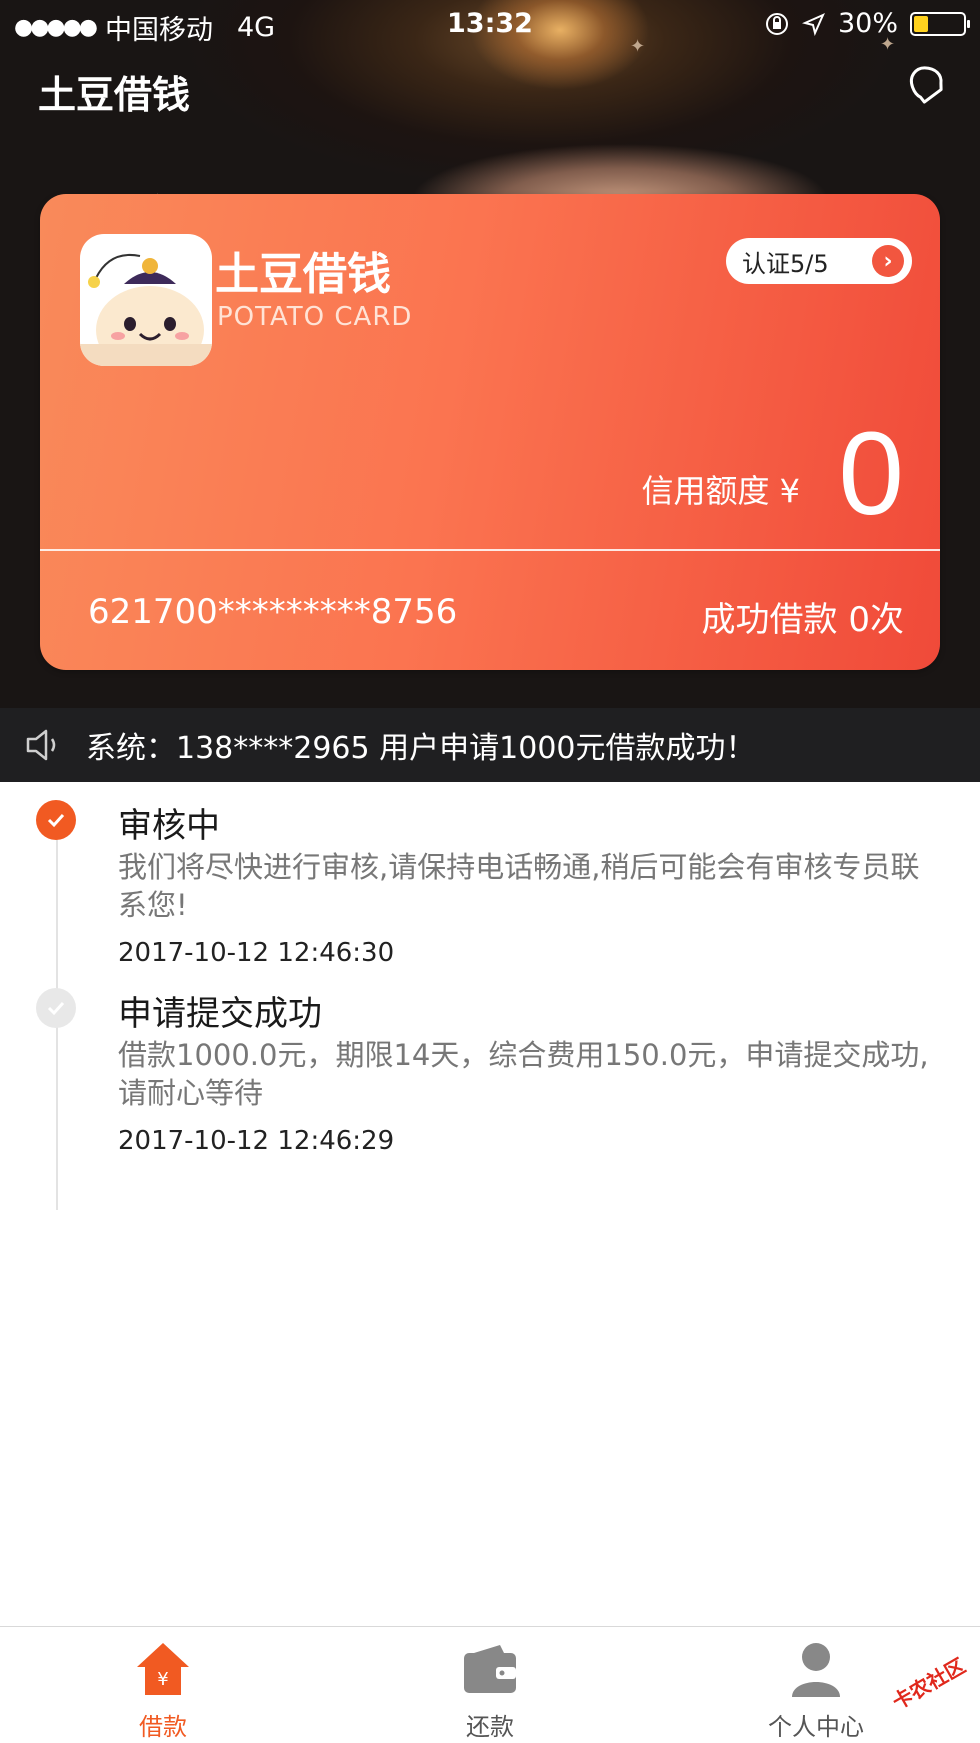  What do you see at coordinates (220, 1014) in the screenshot?
I see `timeline-title: 申请提交成功` at bounding box center [220, 1014].